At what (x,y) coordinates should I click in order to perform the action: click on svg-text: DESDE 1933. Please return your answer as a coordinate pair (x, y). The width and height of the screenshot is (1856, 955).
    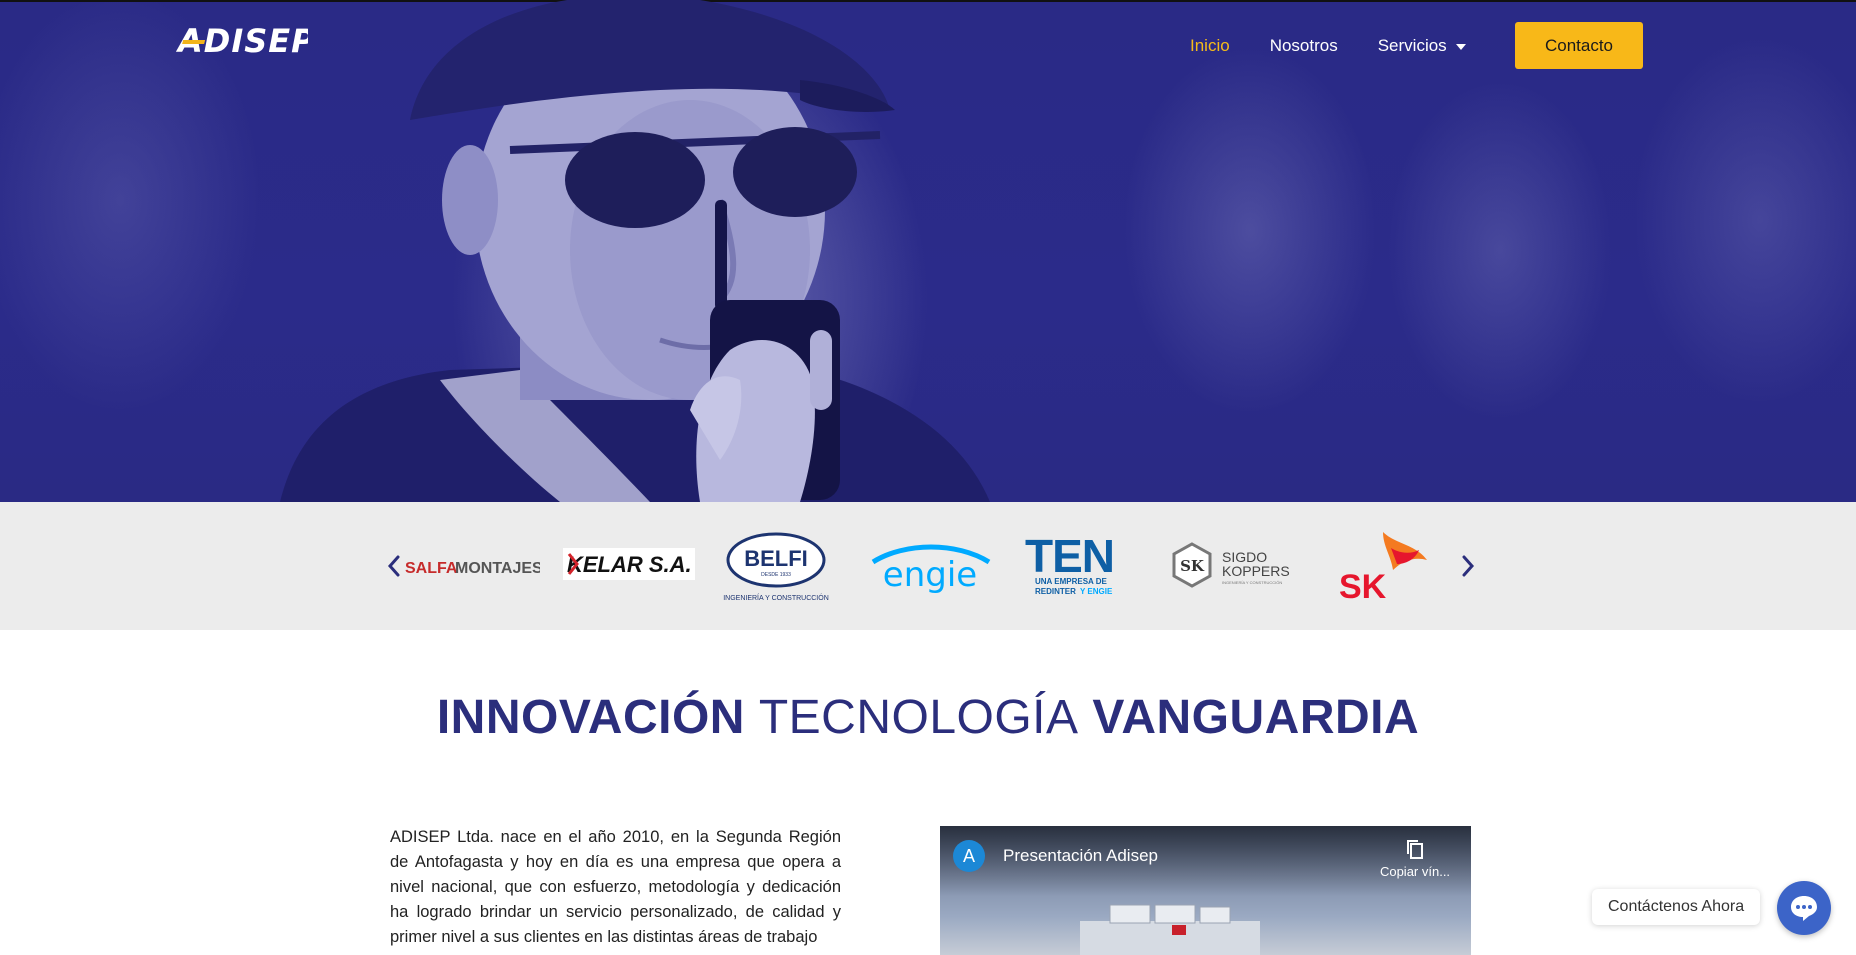
    Looking at the image, I should click on (776, 575).